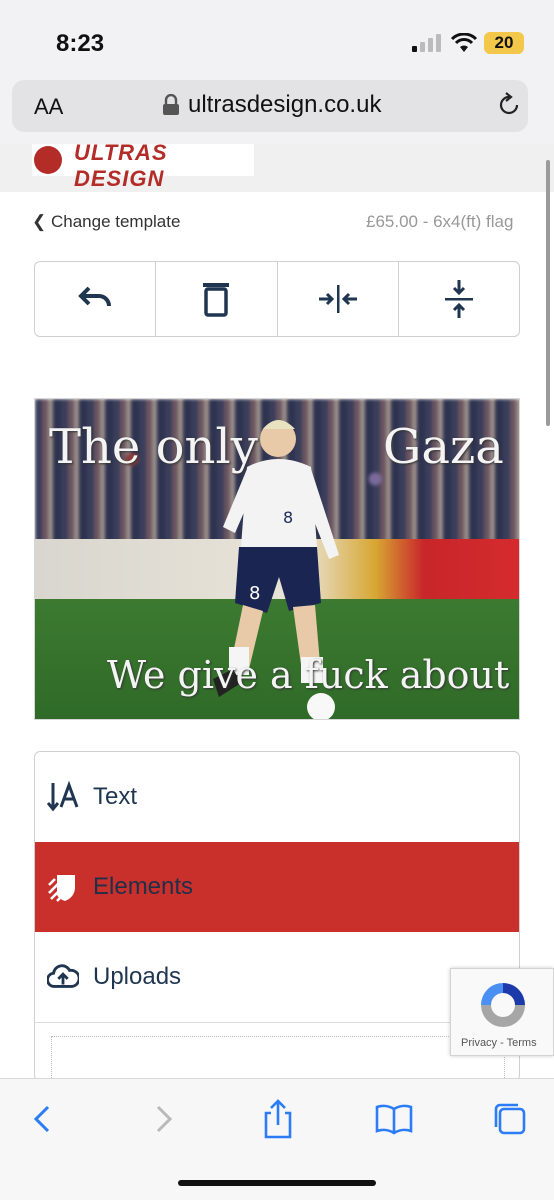 The width and height of the screenshot is (554, 1200). I want to click on center-horizontal-button, so click(338, 299).